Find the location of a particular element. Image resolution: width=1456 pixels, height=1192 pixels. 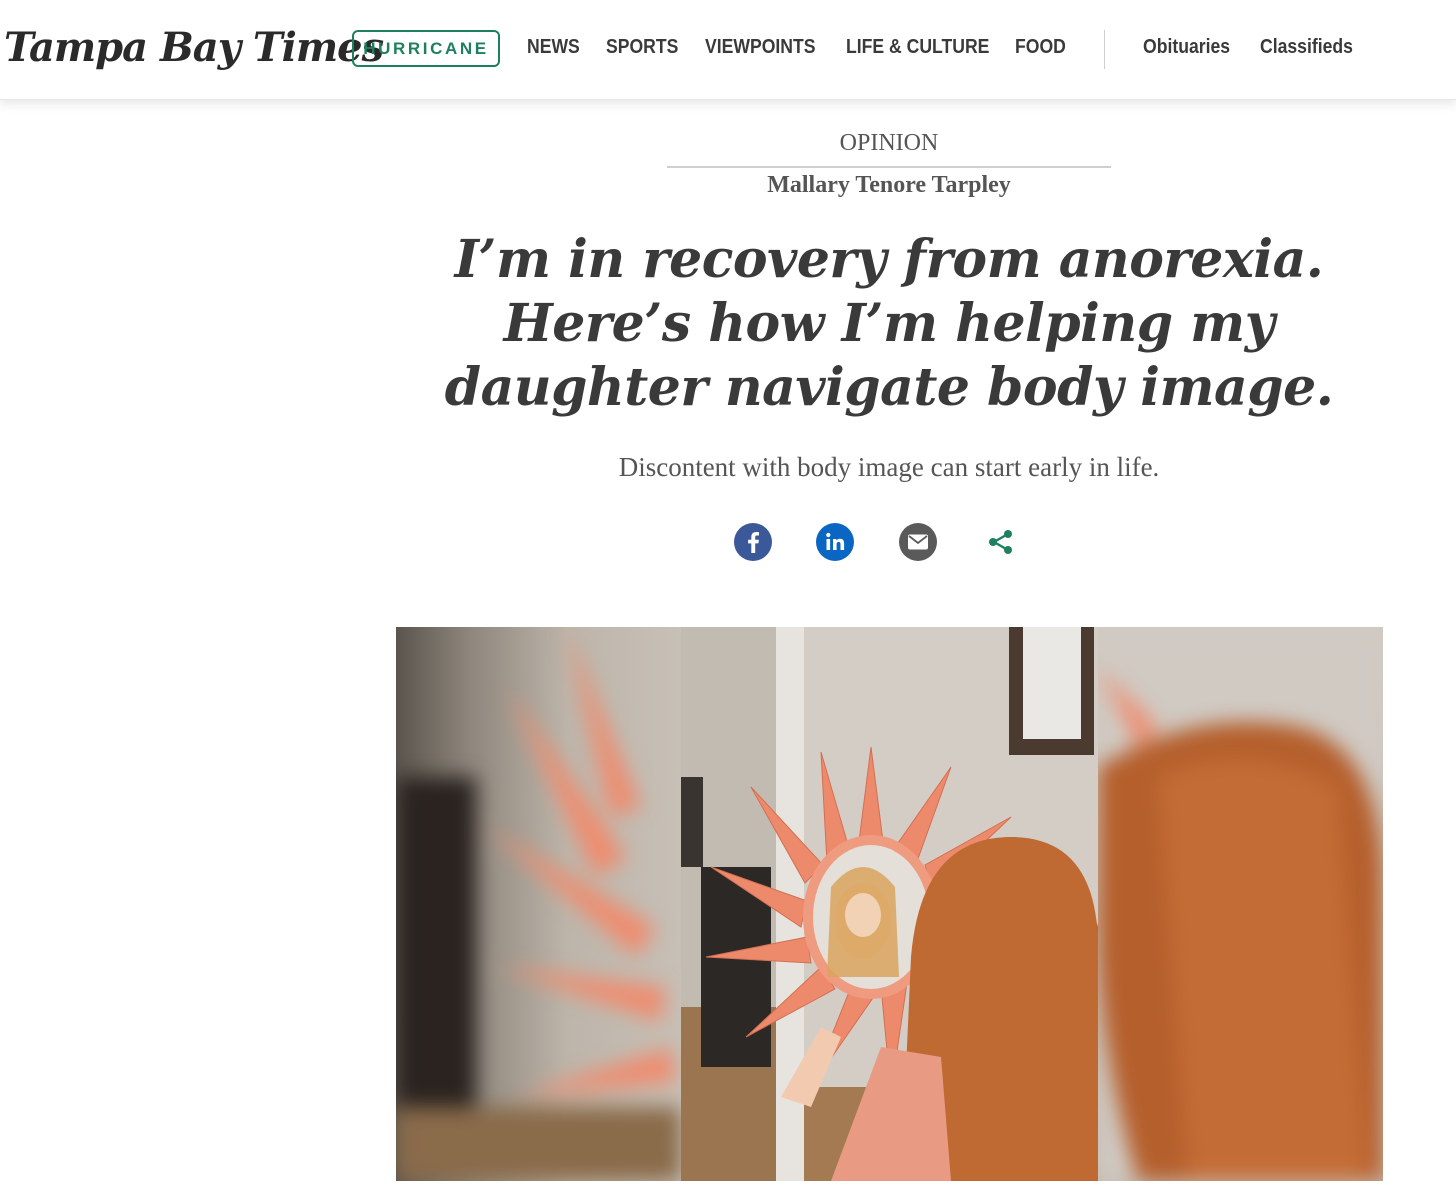

photo-blur-right is located at coordinates (1240, 904).